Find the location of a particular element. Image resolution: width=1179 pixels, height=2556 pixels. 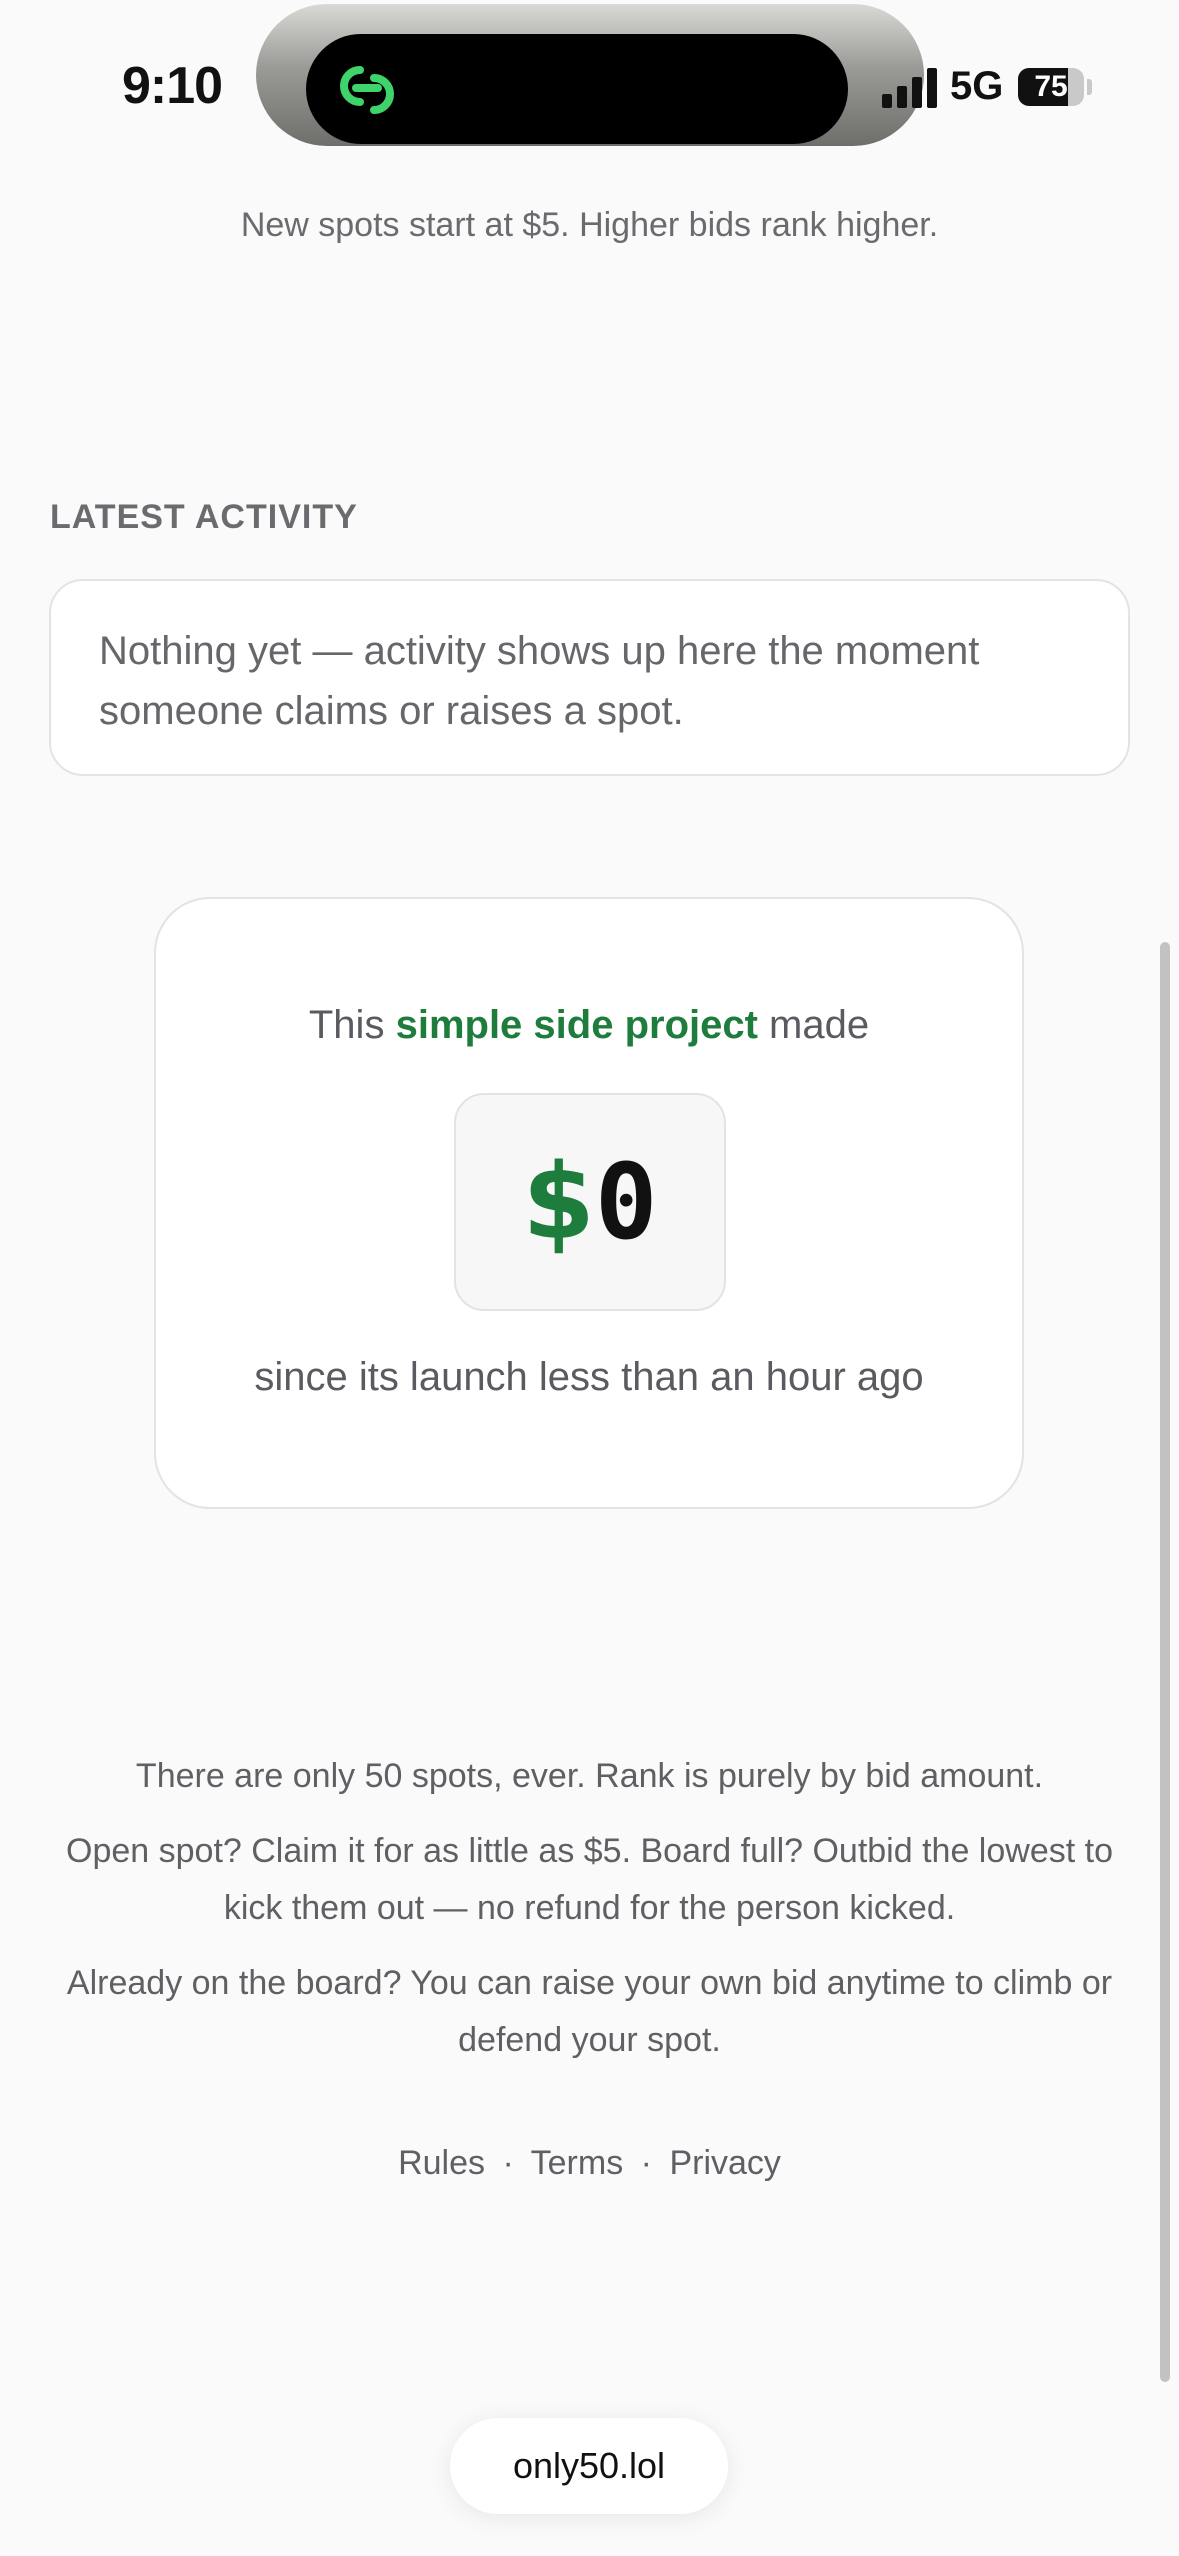

footer-link-privacy: Privacy is located at coordinates (724, 2163).